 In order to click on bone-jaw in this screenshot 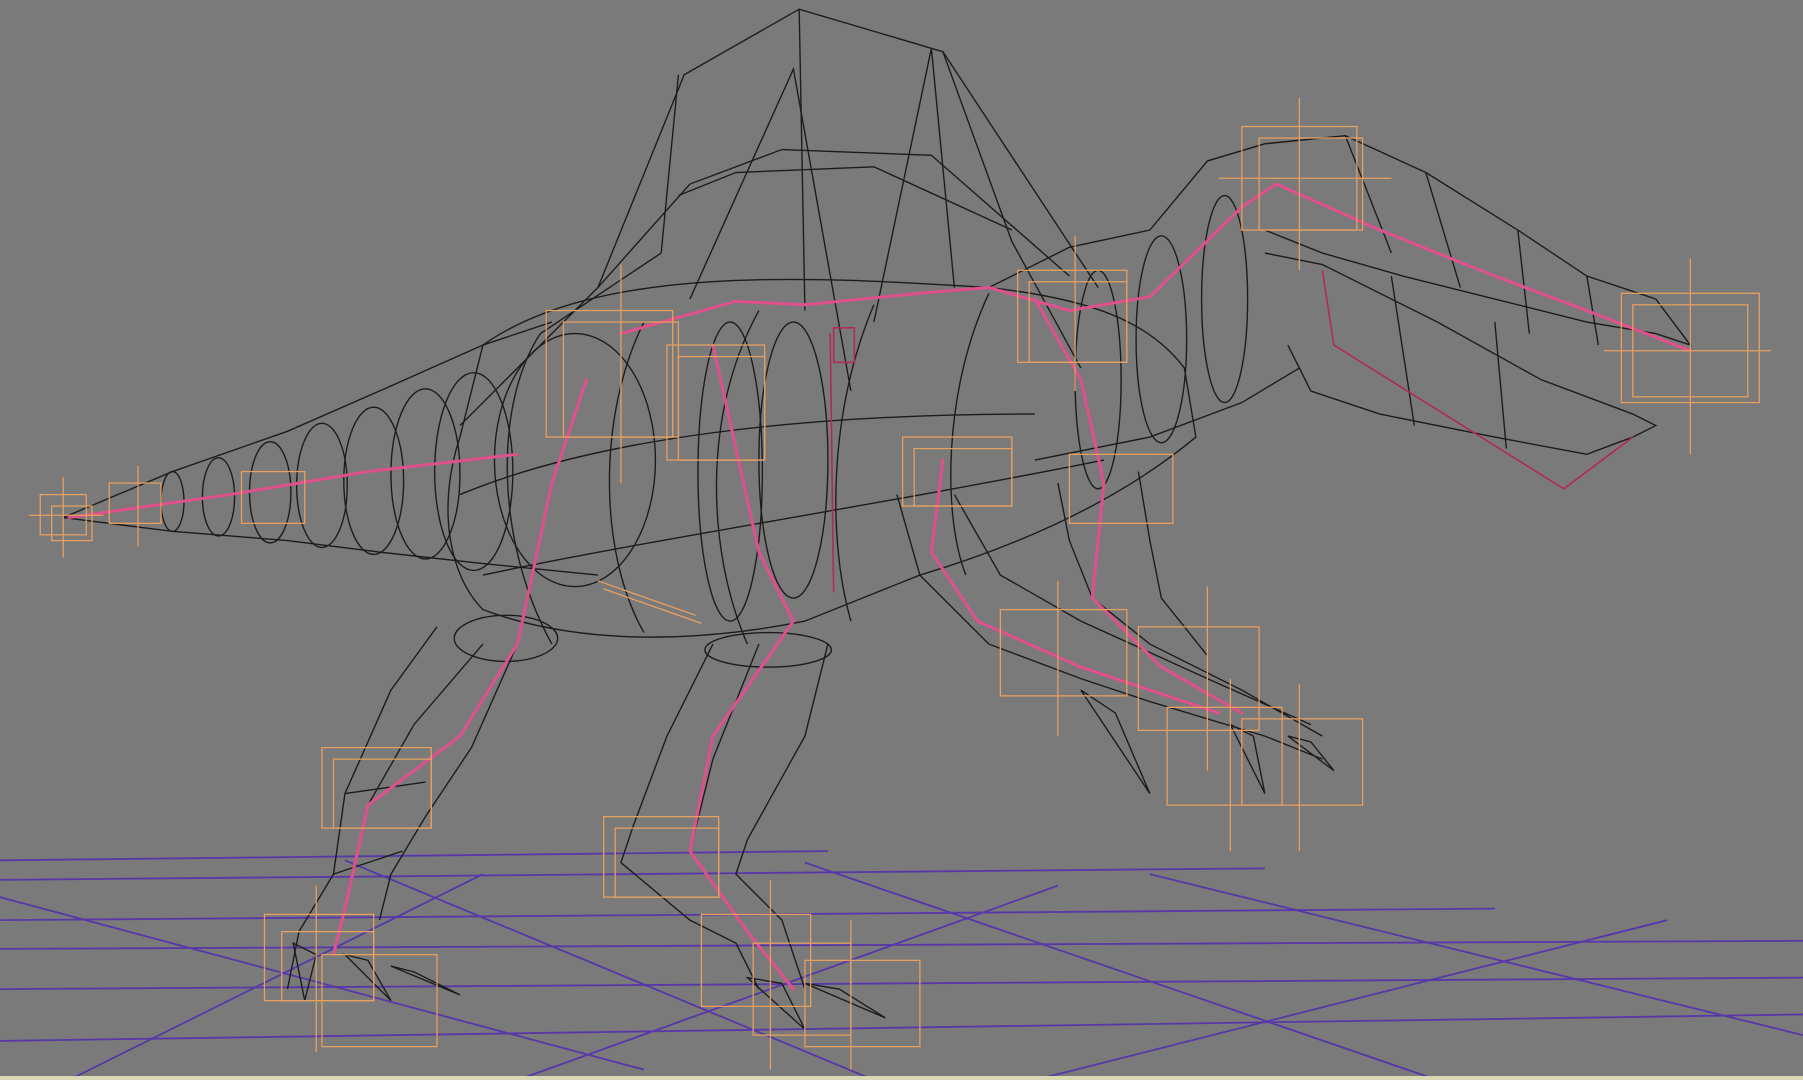, I will do `click(1477, 380)`.